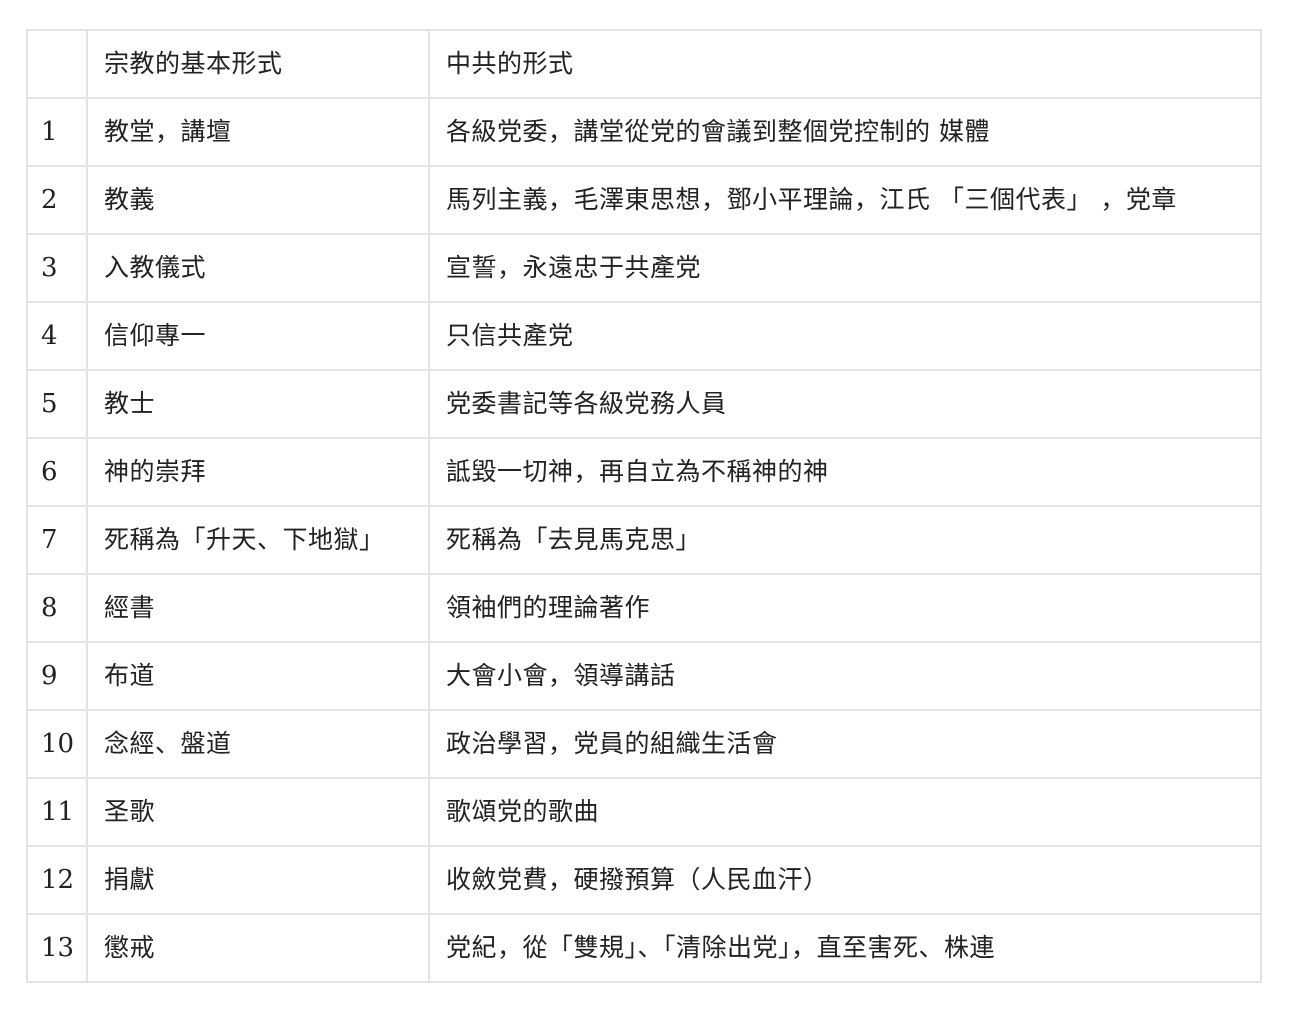  I want to click on row-number-cell: 2, so click(57, 200).